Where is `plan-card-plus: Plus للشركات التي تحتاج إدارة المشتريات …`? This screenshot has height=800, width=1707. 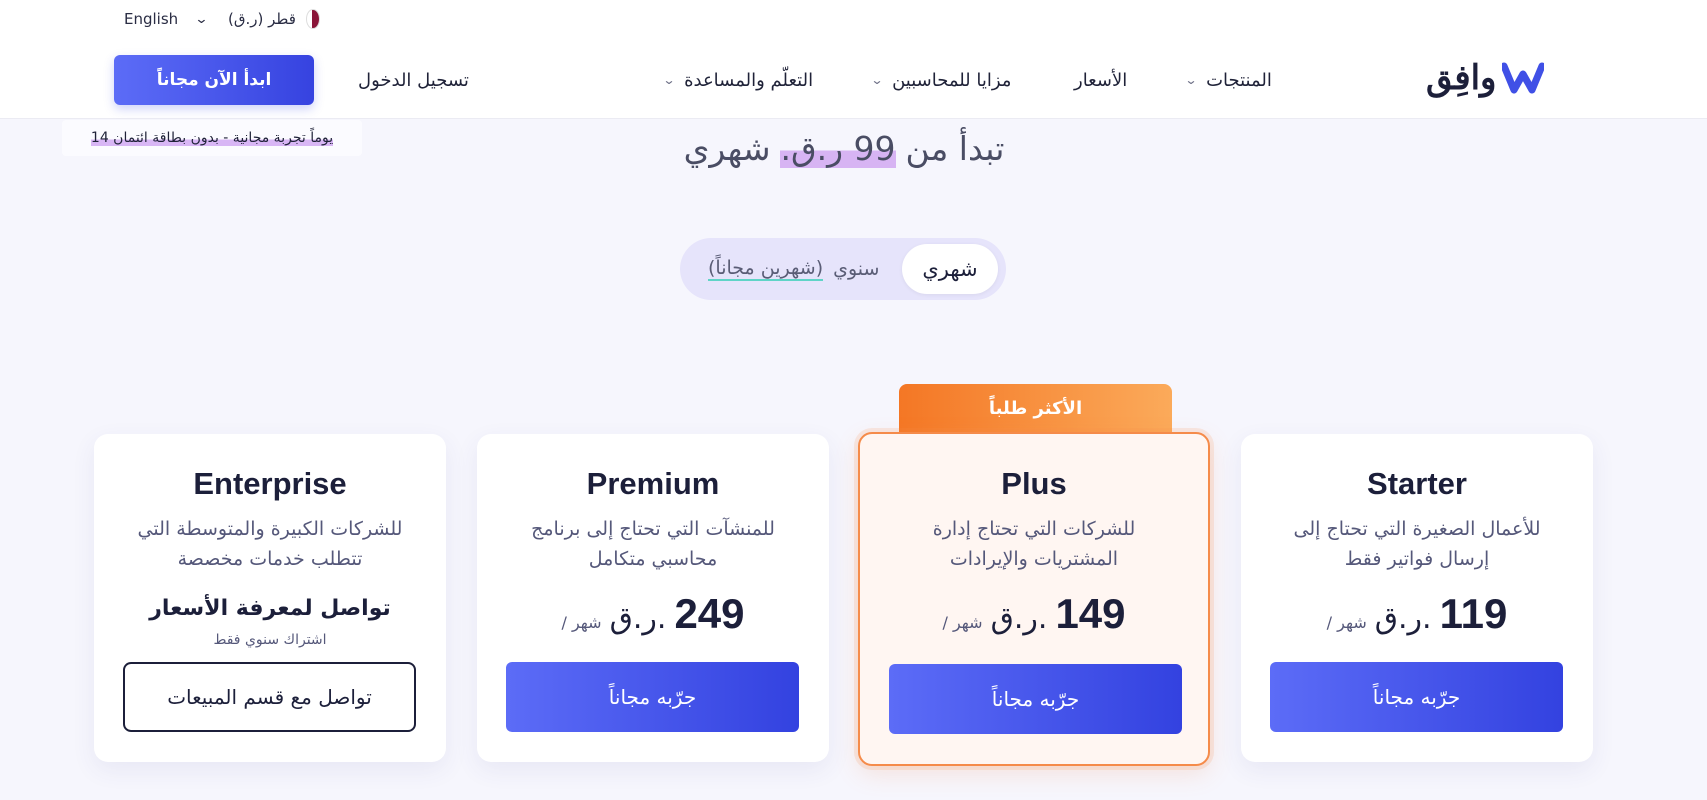
plan-card-plus: Plus للشركات التي تحتاج إدارة المشتريات … is located at coordinates (1034, 599).